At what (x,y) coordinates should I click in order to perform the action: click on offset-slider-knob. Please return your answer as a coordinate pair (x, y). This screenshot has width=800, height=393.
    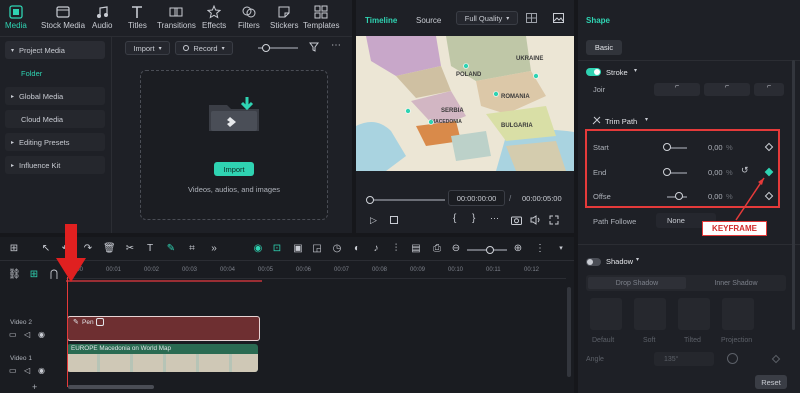
    Looking at the image, I should click on (679, 196).